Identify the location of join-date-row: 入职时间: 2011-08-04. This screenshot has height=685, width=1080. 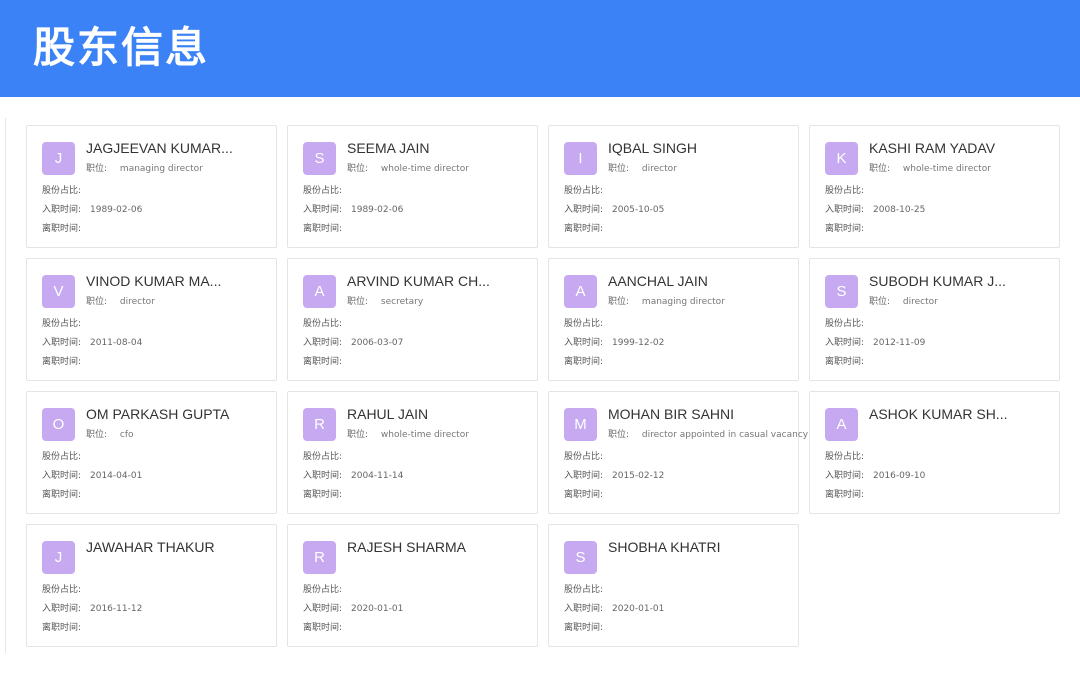
(92, 343).